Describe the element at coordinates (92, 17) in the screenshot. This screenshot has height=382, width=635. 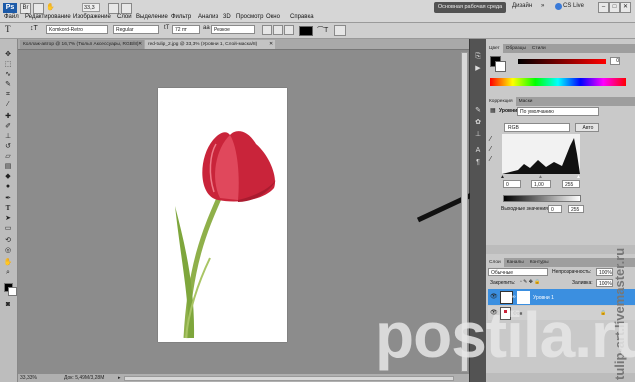
I see `menu-image: Изображение` at that location.